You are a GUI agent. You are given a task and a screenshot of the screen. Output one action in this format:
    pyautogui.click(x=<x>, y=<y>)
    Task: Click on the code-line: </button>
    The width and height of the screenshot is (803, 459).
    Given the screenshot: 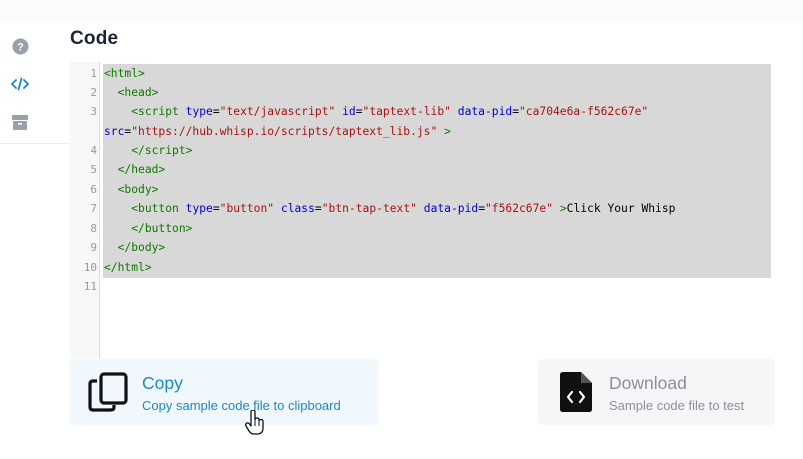 What is the action you would take?
    pyautogui.click(x=162, y=228)
    